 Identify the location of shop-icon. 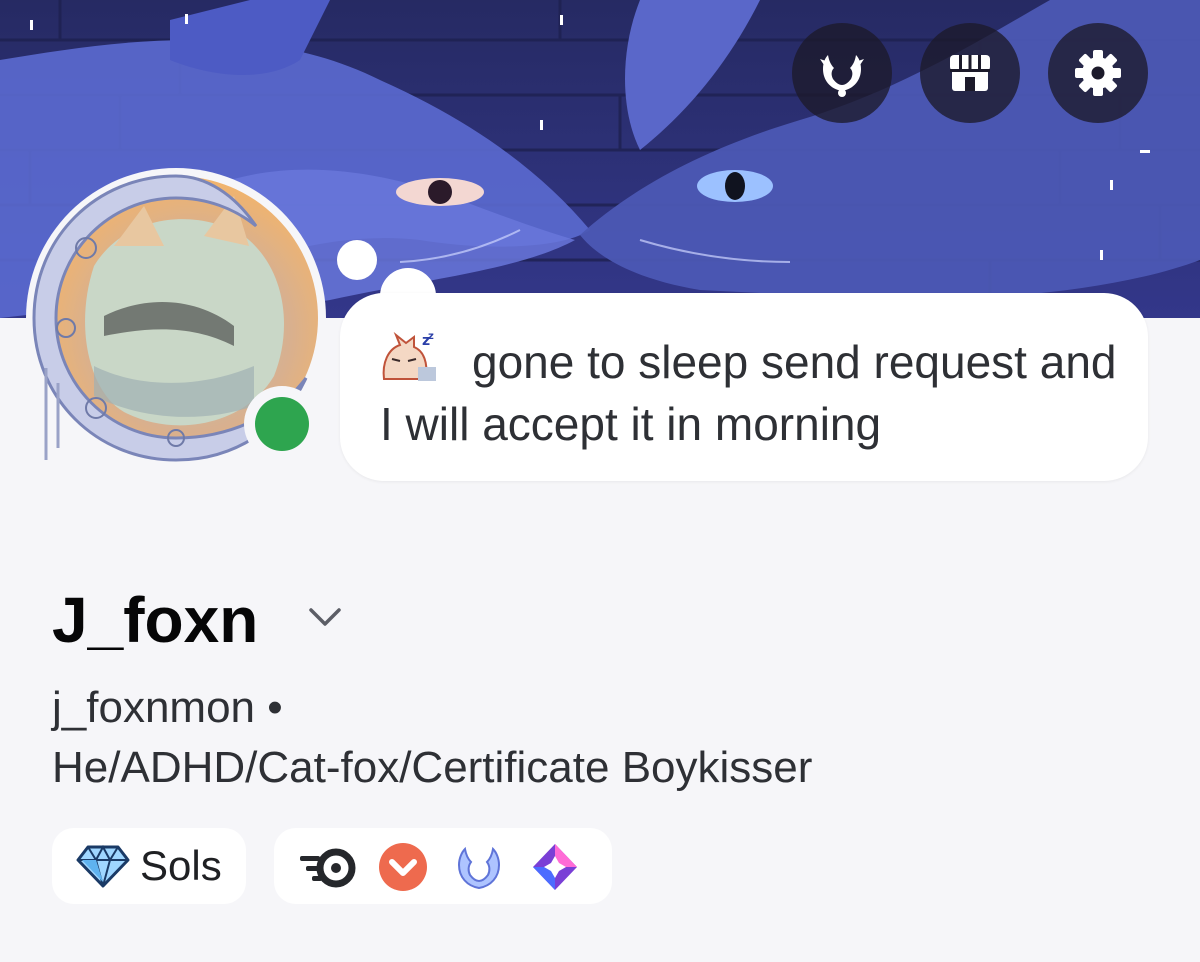
(970, 73).